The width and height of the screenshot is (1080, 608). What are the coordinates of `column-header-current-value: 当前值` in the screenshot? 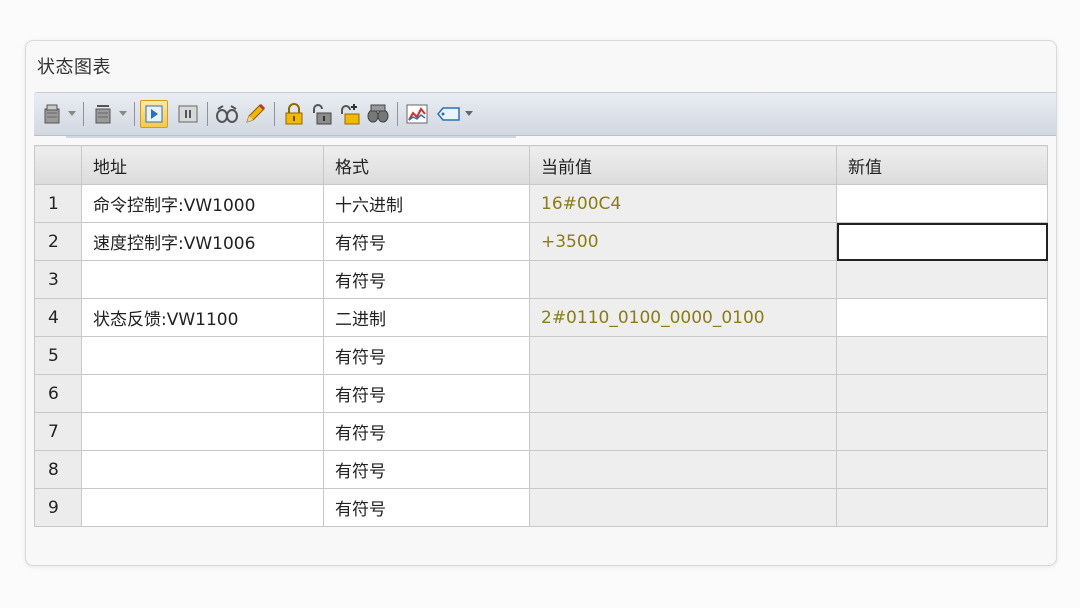 It's located at (683, 165).